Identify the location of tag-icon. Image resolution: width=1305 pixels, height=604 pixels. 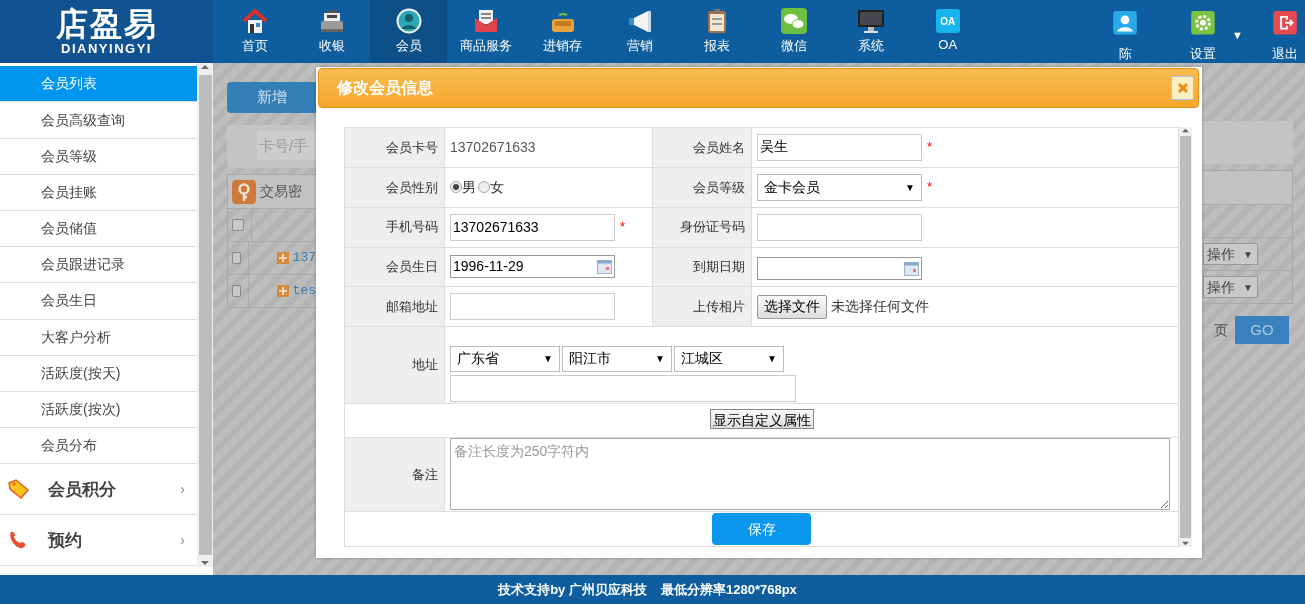
(19, 489).